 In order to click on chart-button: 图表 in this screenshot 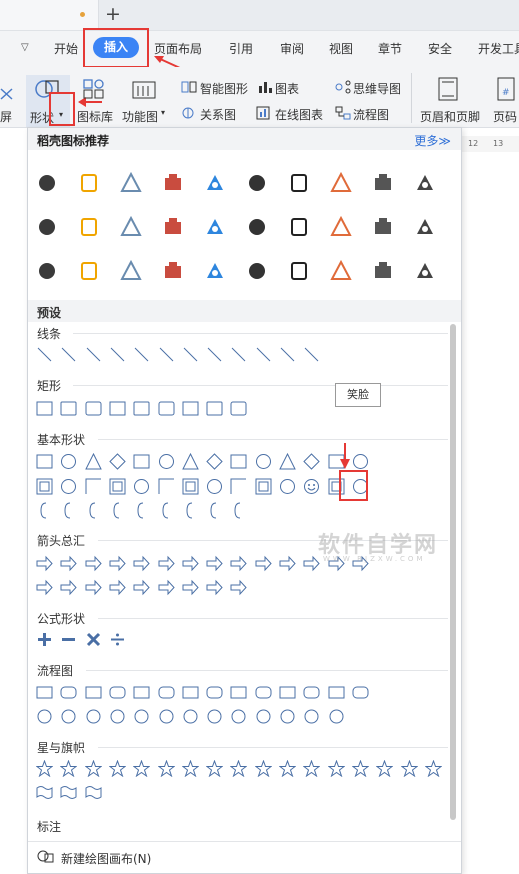, I will do `click(287, 88)`.